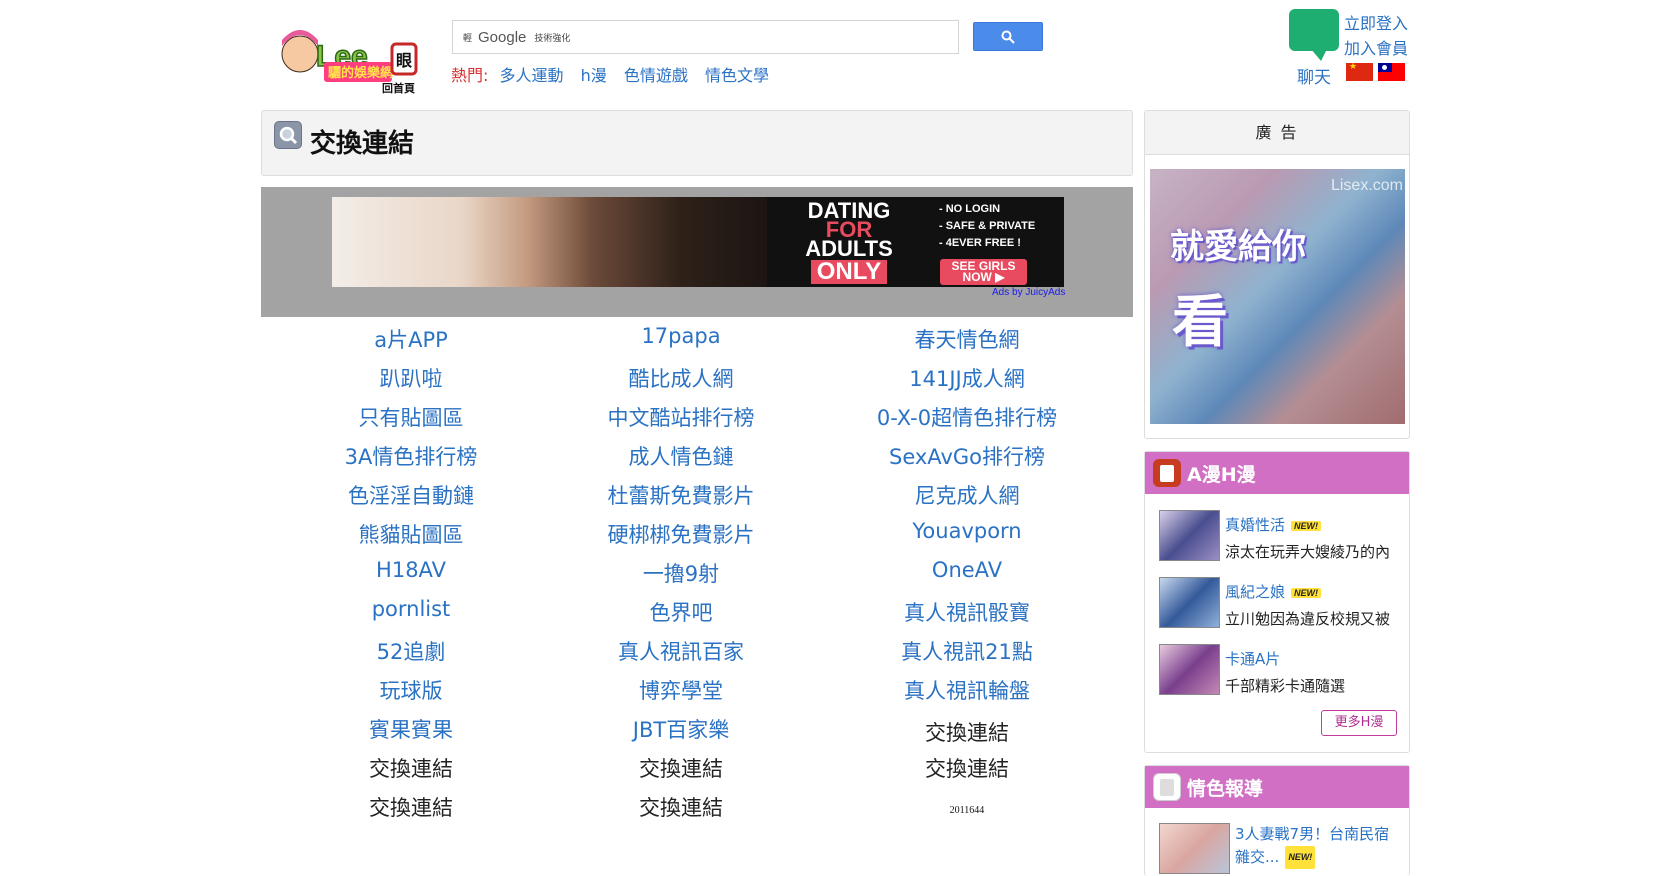 The image size is (1680, 876). I want to click on exchange-link: 杜蕾斯免費影片, so click(681, 495).